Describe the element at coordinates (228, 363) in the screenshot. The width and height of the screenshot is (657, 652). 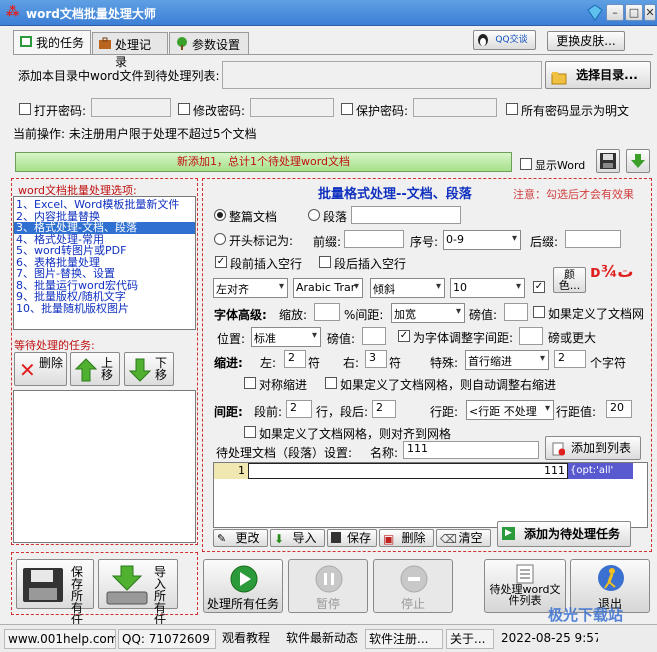
I see `indent-label: 缩进:` at that location.